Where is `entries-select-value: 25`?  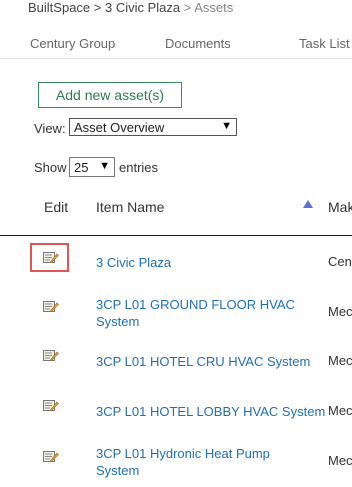
entries-select-value: 25 is located at coordinates (81, 167).